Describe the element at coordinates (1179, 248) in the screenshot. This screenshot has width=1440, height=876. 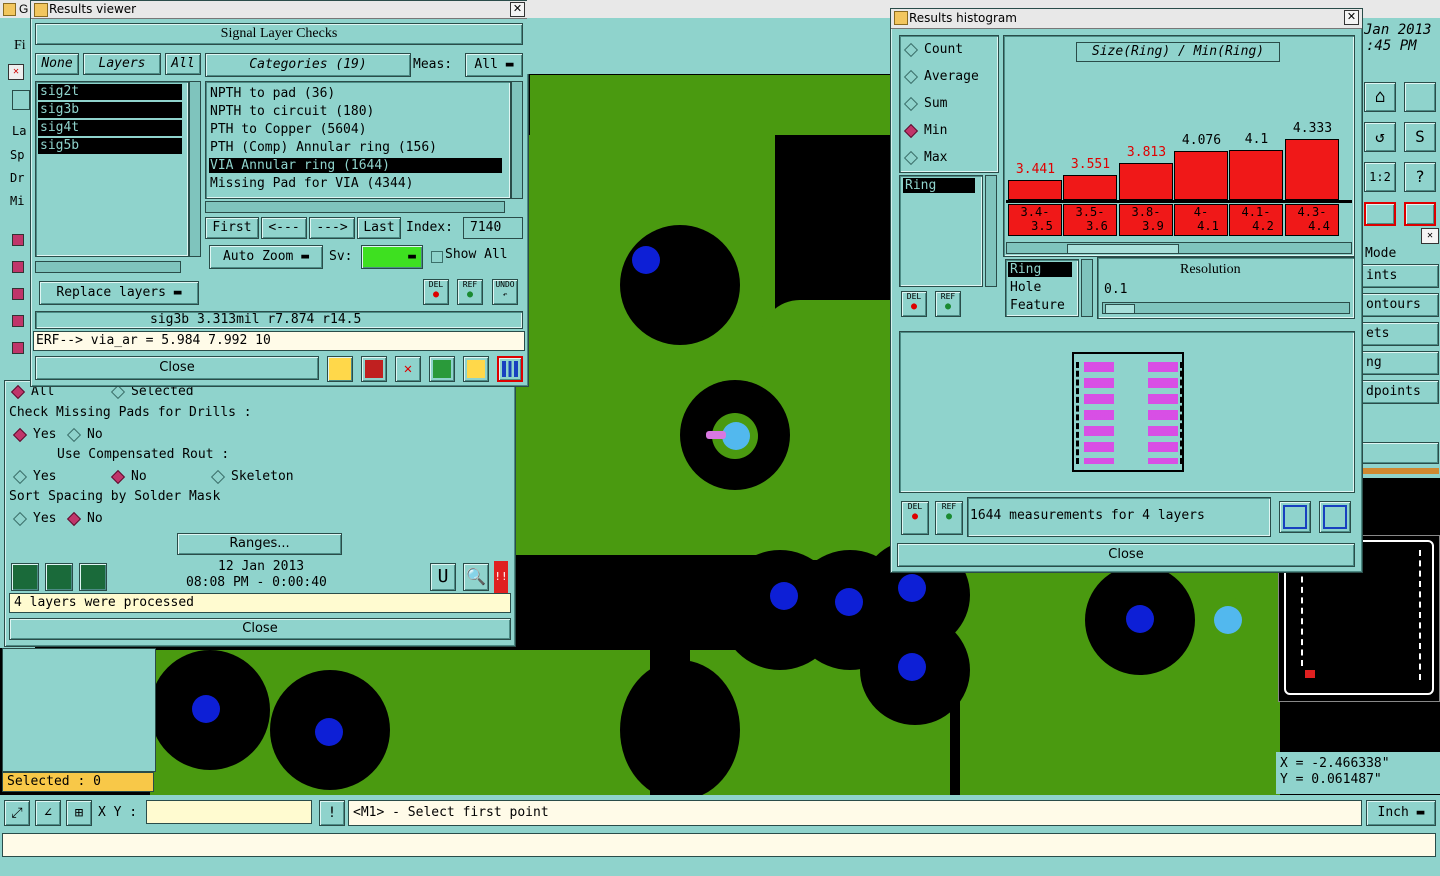
I see `chart-scrollbar-h` at that location.